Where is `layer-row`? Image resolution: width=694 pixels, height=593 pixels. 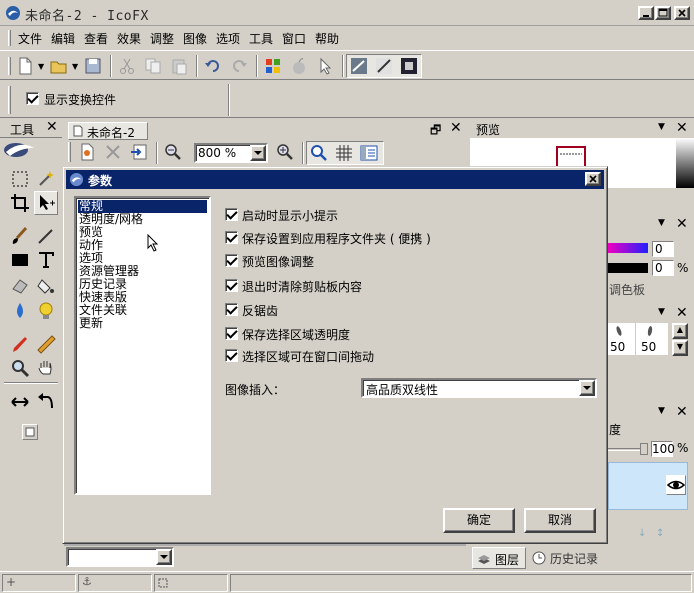
layer-row is located at coordinates (648, 486).